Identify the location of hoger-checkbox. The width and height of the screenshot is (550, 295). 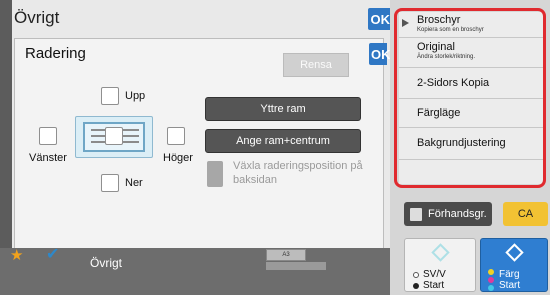
(176, 136).